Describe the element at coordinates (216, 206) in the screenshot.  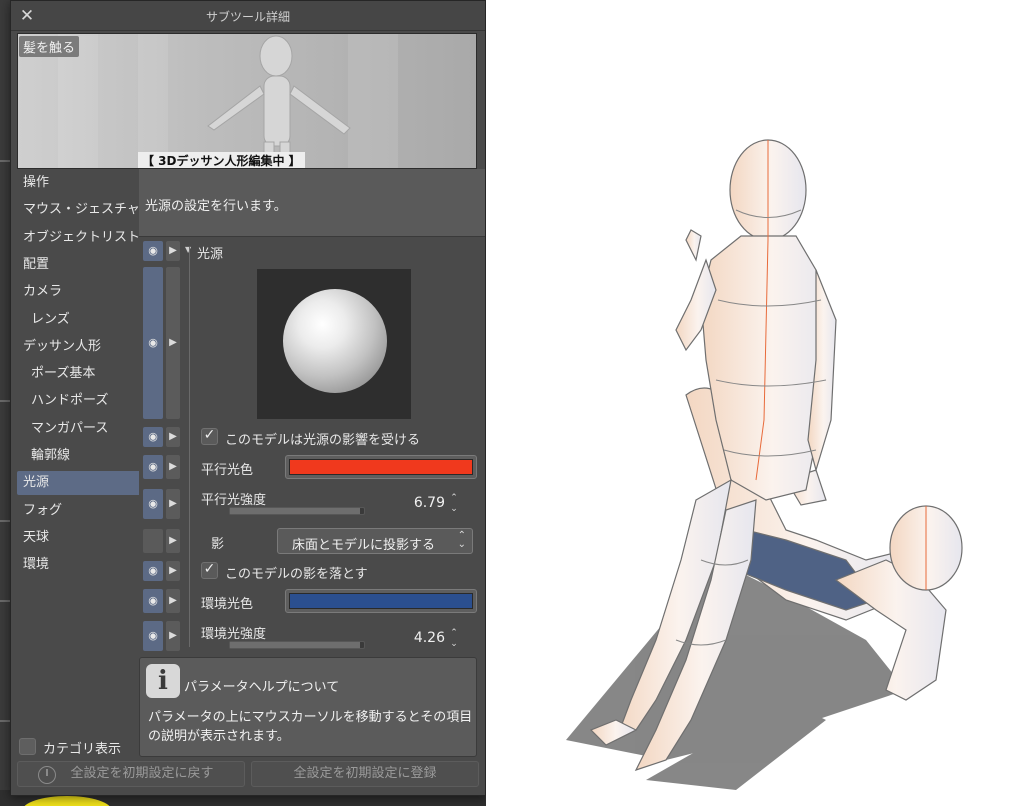
I see `description-text: 光源の設定を行います。` at that location.